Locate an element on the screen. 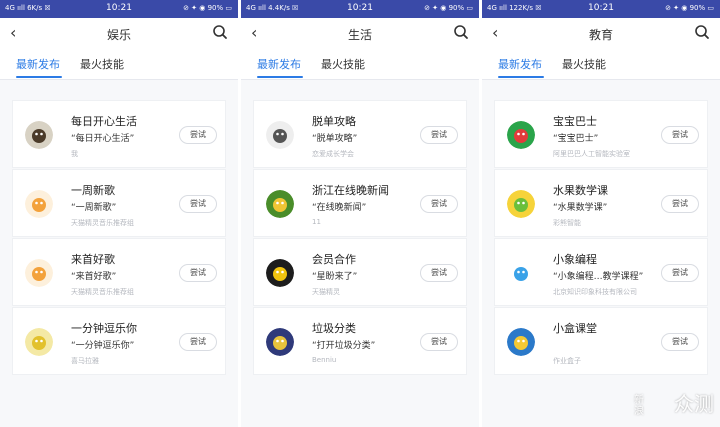 The width and height of the screenshot is (720, 427). skill-card: 一分钟逗乐你 “一分钟逗乐你” 喜马拉雅 尝试 is located at coordinates (119, 341).